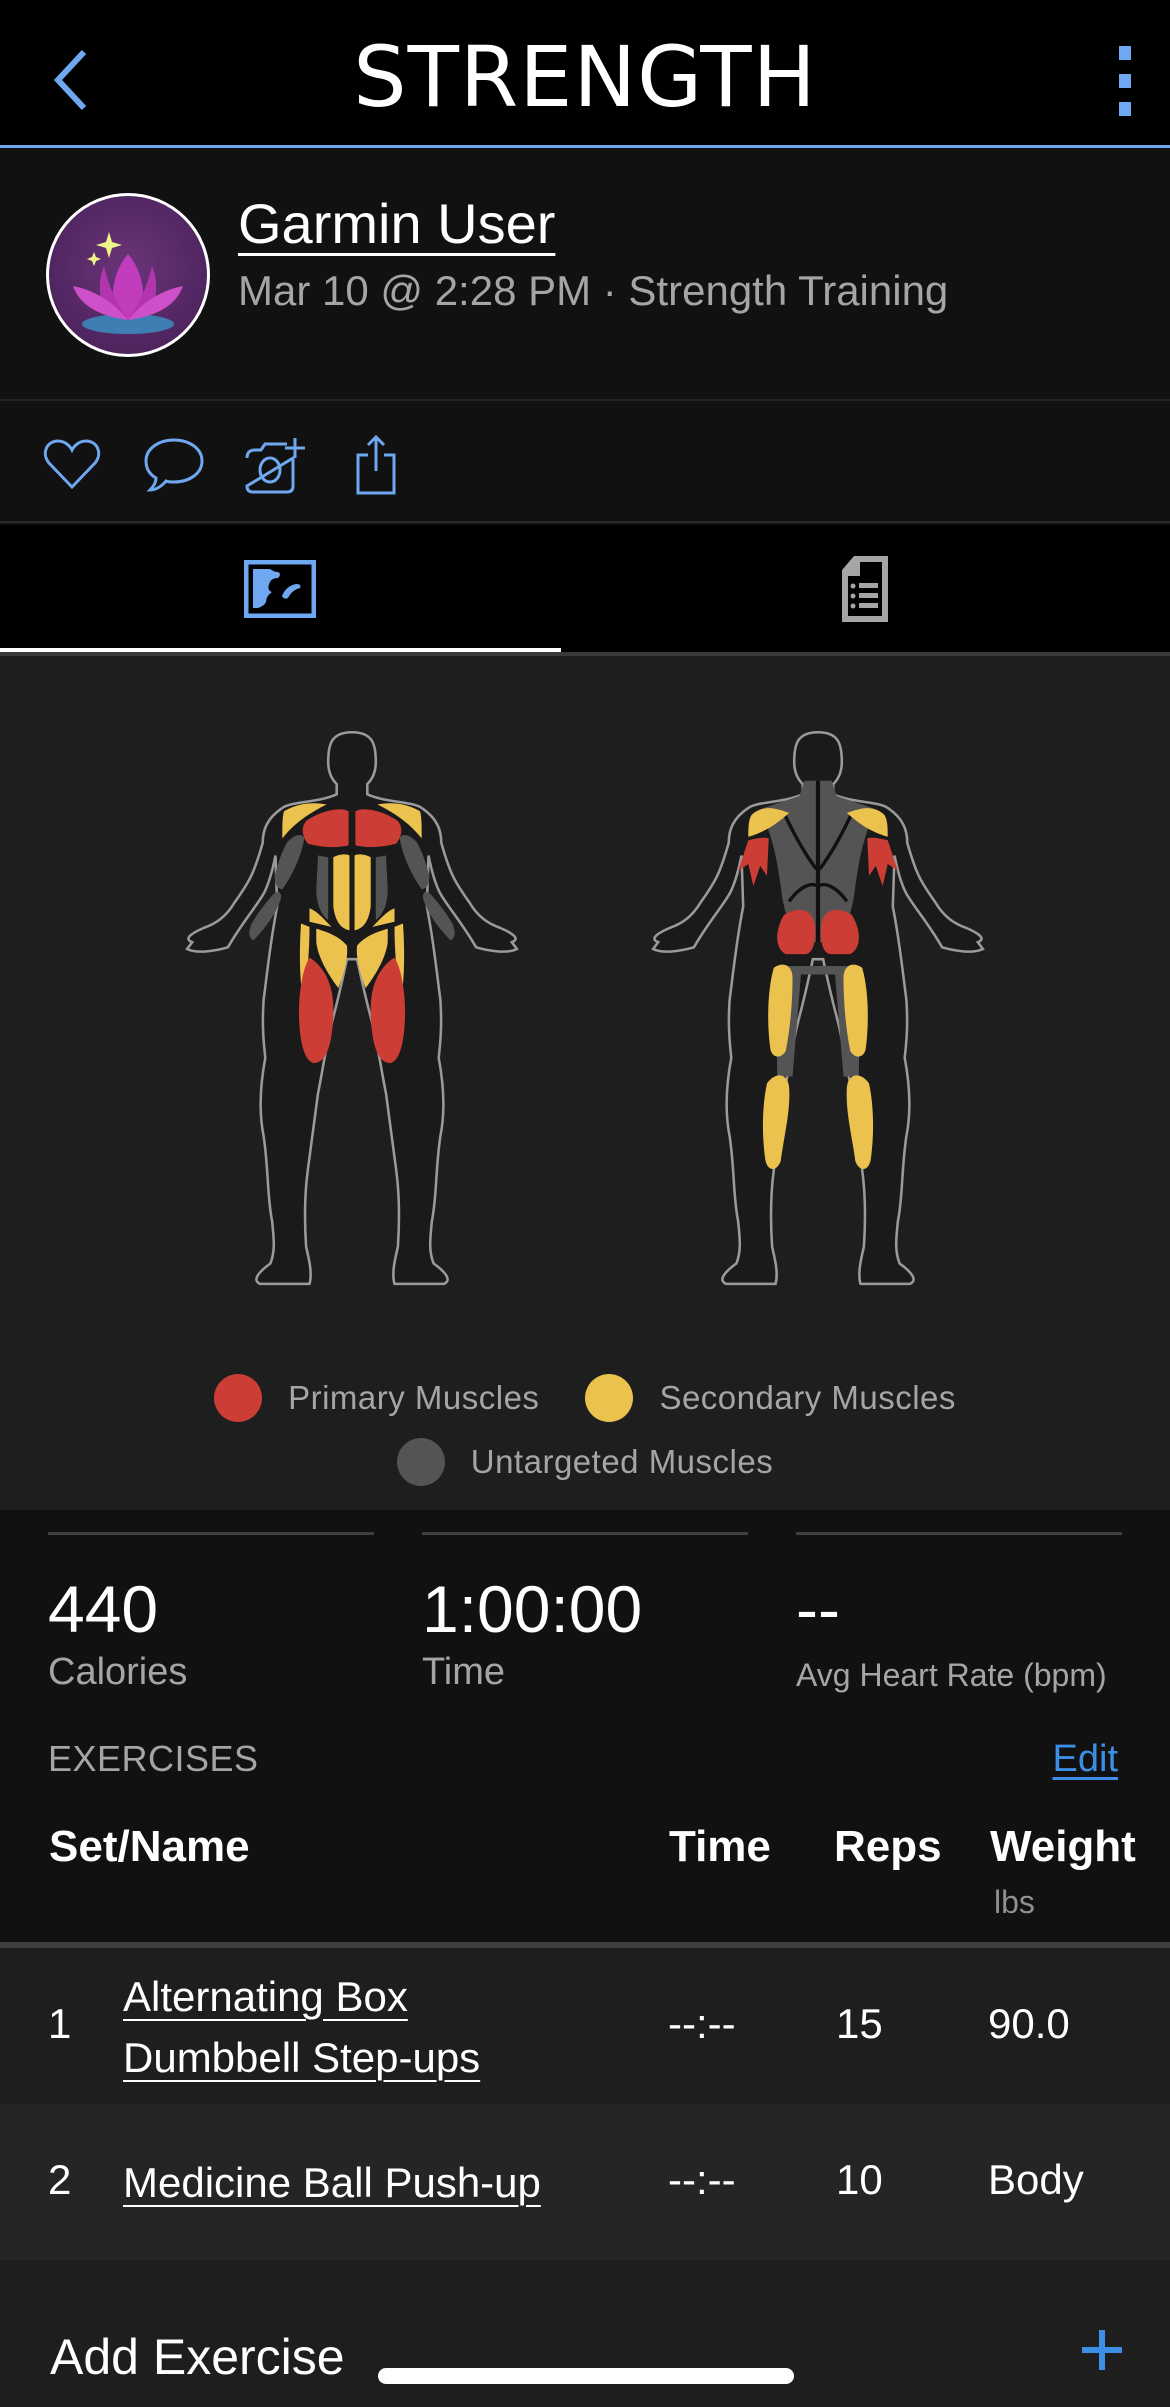 The width and height of the screenshot is (1170, 2407). Describe the element at coordinates (153, 1758) in the screenshot. I see `exercises-section-title: EXERCISES` at that location.